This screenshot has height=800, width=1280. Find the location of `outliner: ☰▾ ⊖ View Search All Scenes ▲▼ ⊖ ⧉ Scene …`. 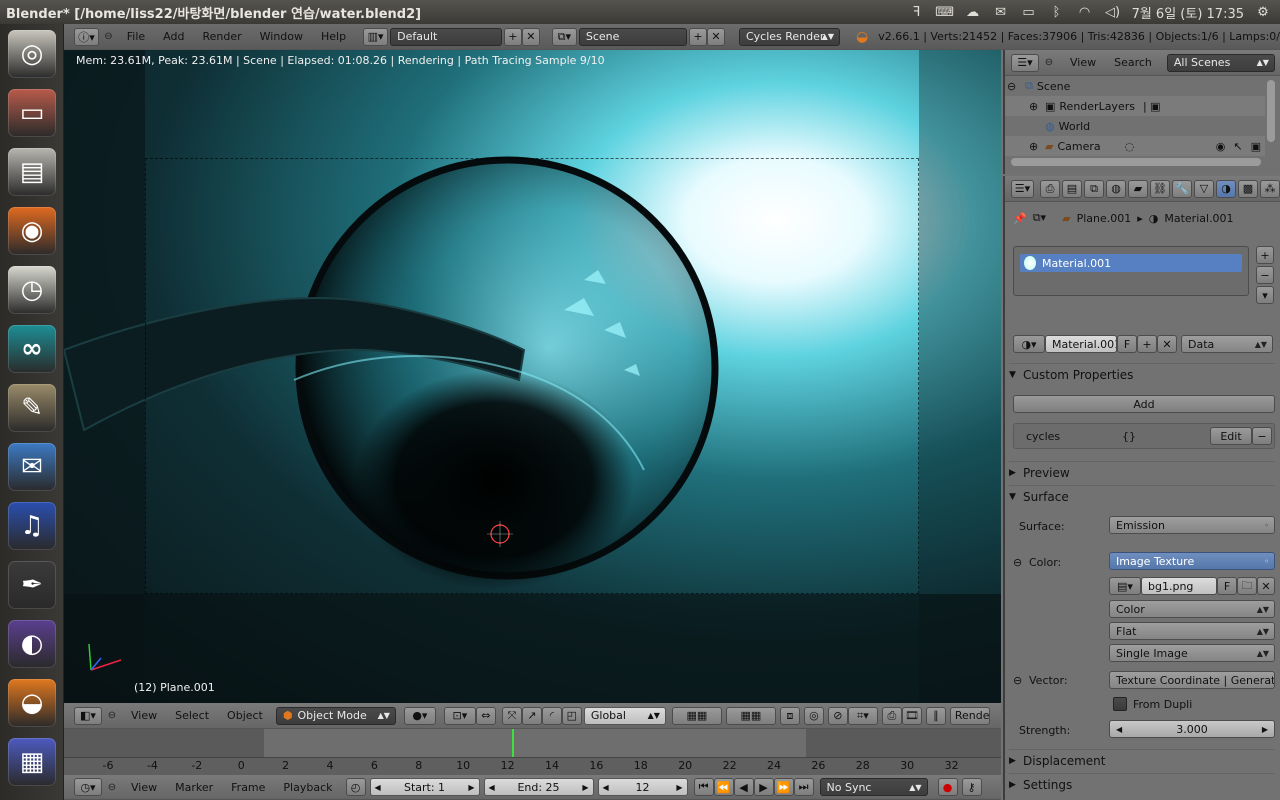

outliner: ☰▾ ⊖ View Search All Scenes ▲▼ ⊖ ⧉ Scene … is located at coordinates (1141, 112).